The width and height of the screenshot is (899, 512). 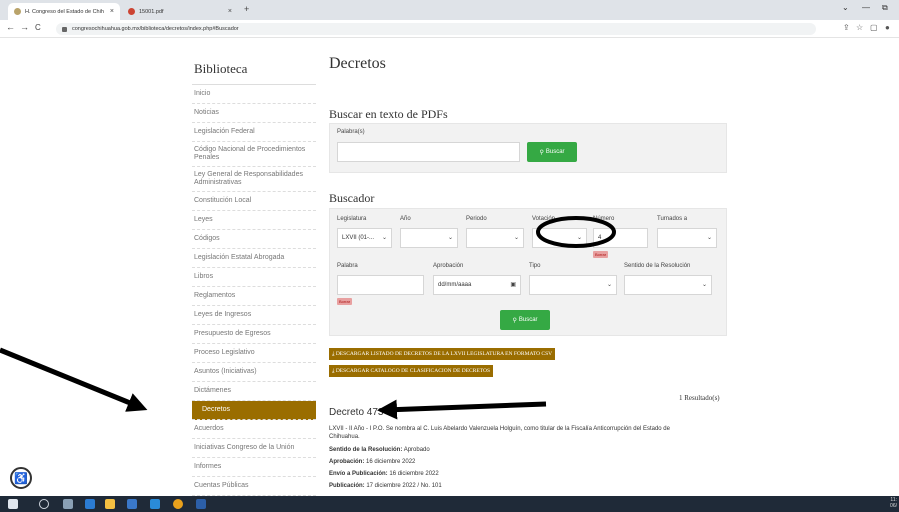 I want to click on store-icon, so click(x=132, y=504).